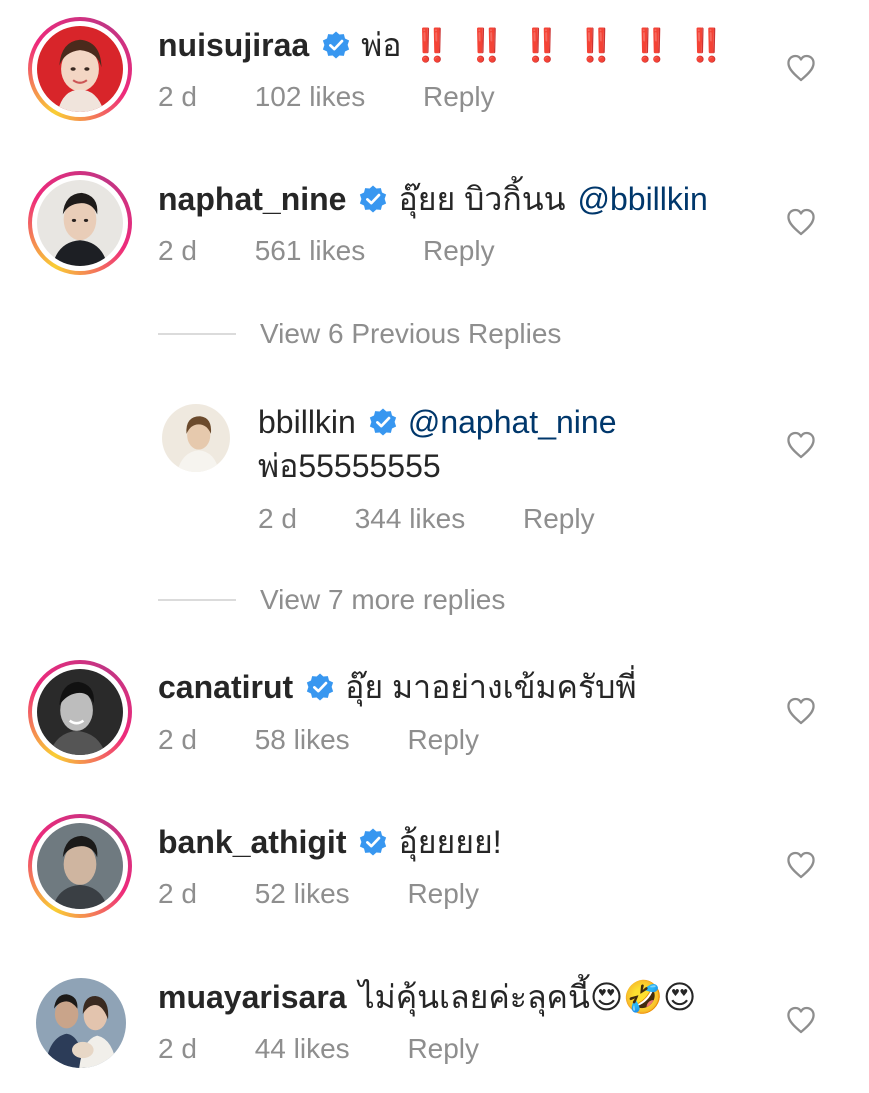 The width and height of the screenshot is (869, 1093). What do you see at coordinates (482, 199) in the screenshot?
I see `comment-text: อุ๊ยย บิวกิ้นน` at bounding box center [482, 199].